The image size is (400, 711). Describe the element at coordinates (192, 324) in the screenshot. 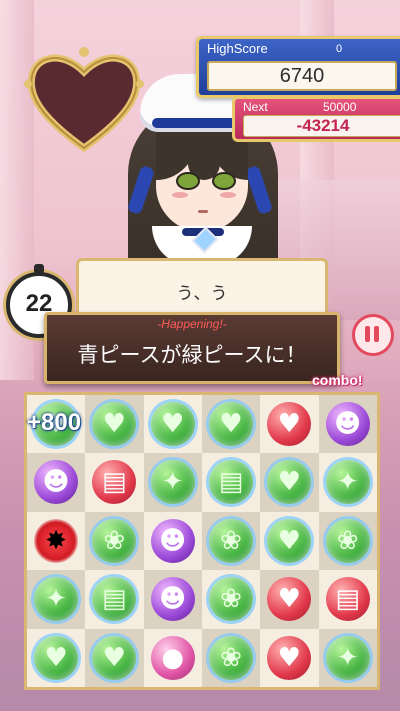

I see `happening-title: -Happening!-` at that location.